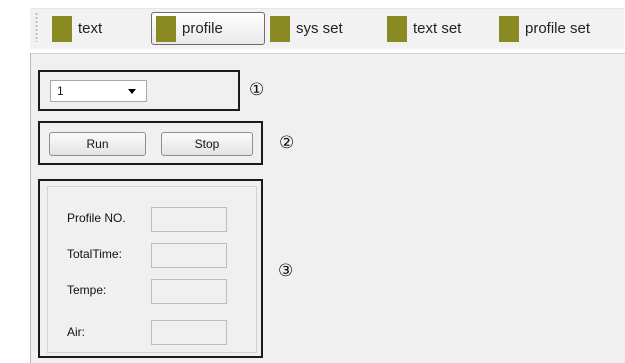 The image size is (625, 363). Describe the element at coordinates (189, 332) in the screenshot. I see `air-field` at that location.